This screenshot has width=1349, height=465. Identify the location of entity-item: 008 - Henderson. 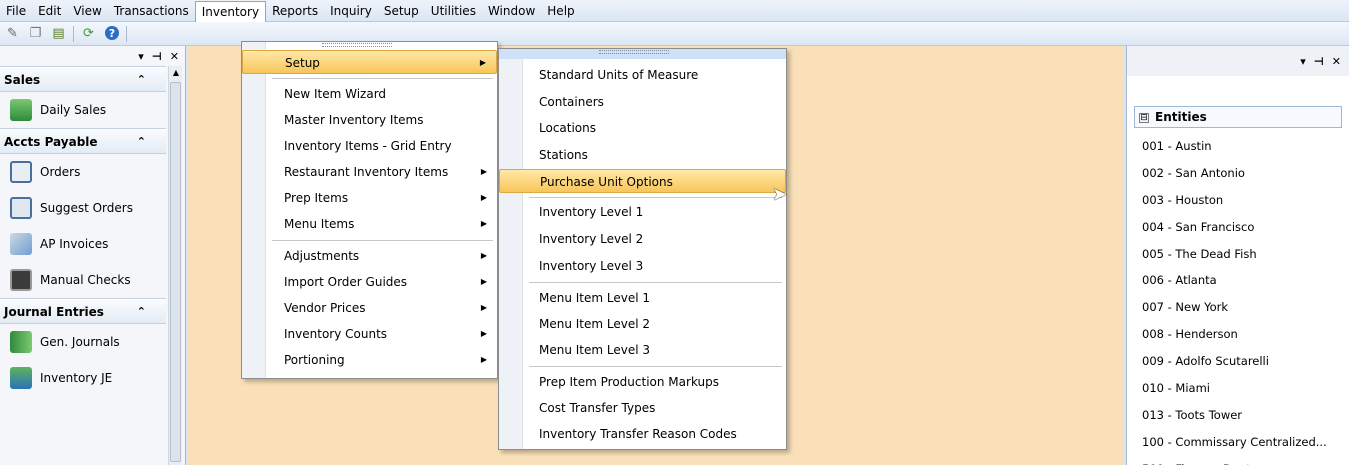
(1244, 334).